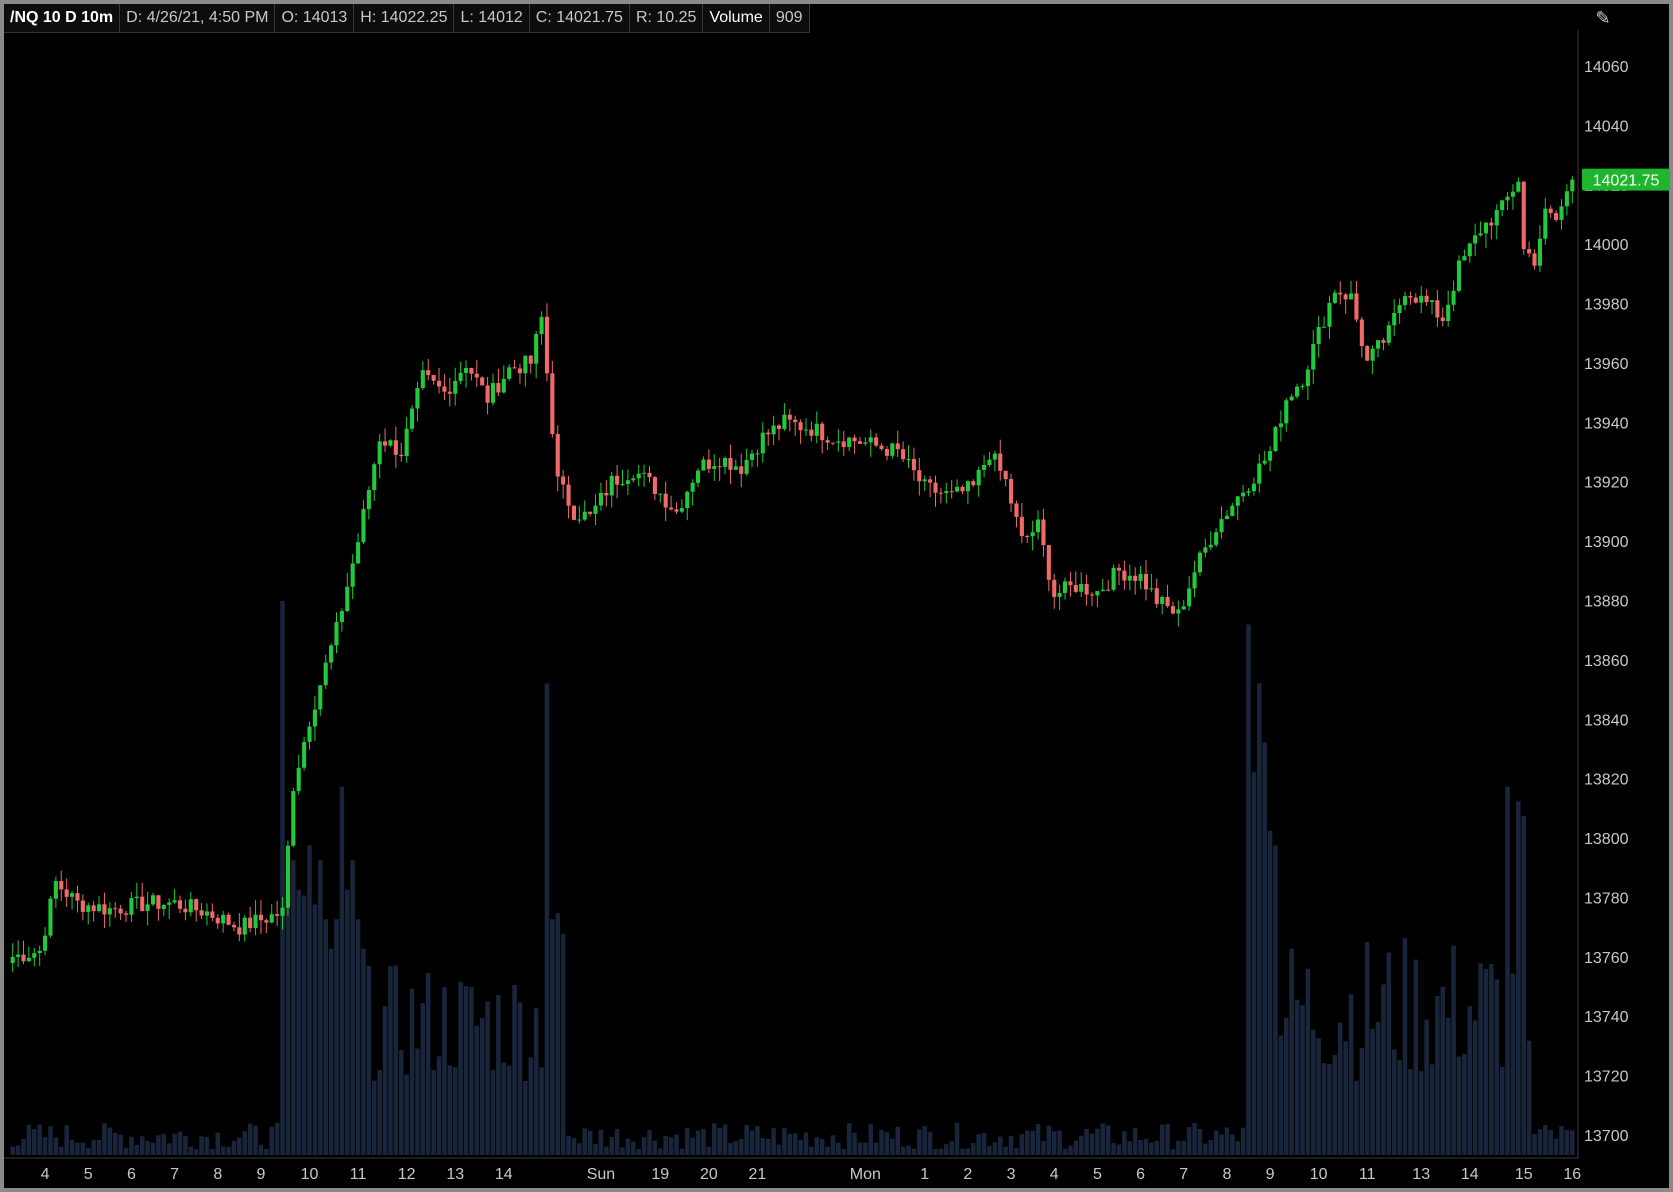  I want to click on x-tick-label: 7, so click(174, 1174).